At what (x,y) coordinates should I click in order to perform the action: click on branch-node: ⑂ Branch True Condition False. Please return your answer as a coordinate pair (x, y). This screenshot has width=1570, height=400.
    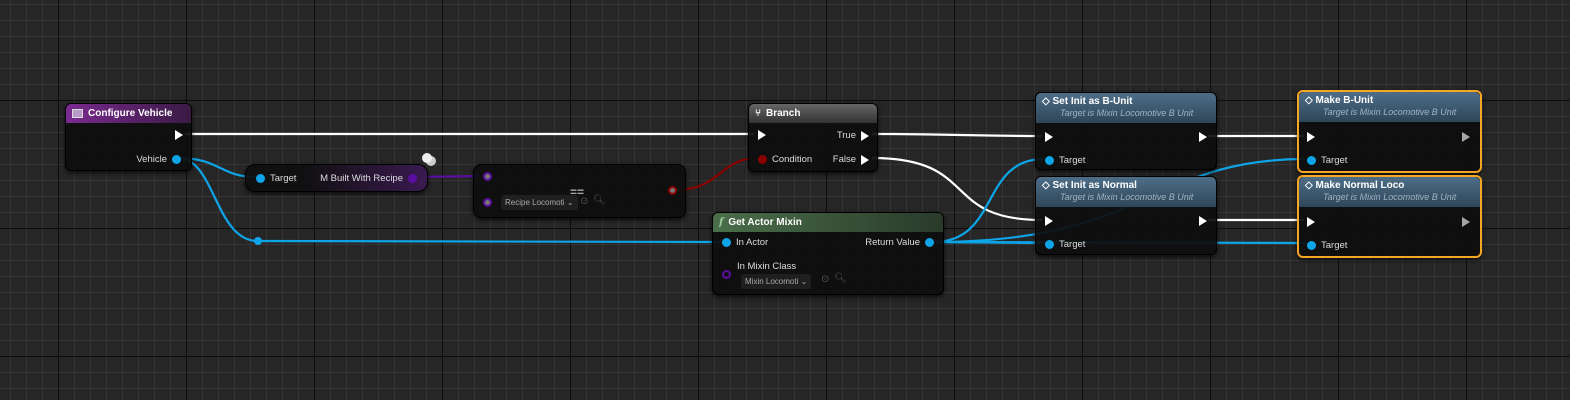
    Looking at the image, I should click on (813, 137).